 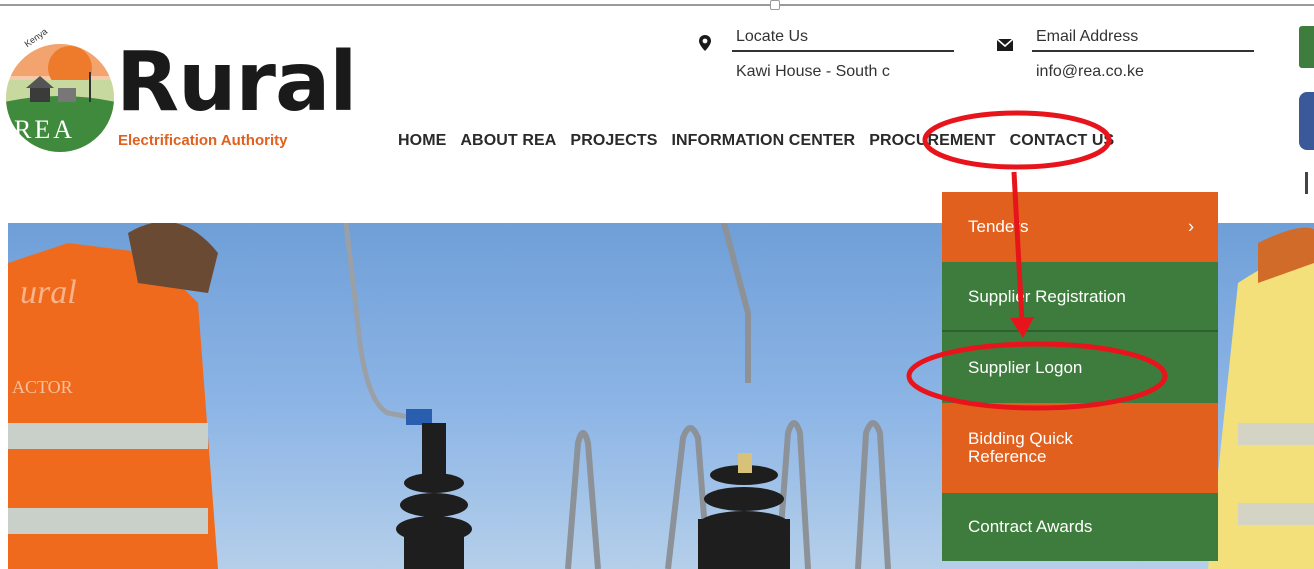 What do you see at coordinates (1020, 447) in the screenshot?
I see `dropdown-item-label: Bidding Quick Reference` at bounding box center [1020, 447].